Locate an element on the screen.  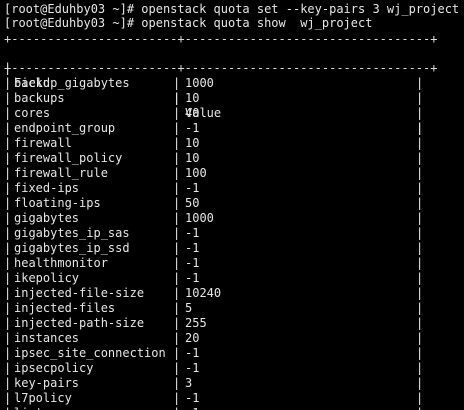
field-cell: gigabytes is located at coordinates (47, 218).